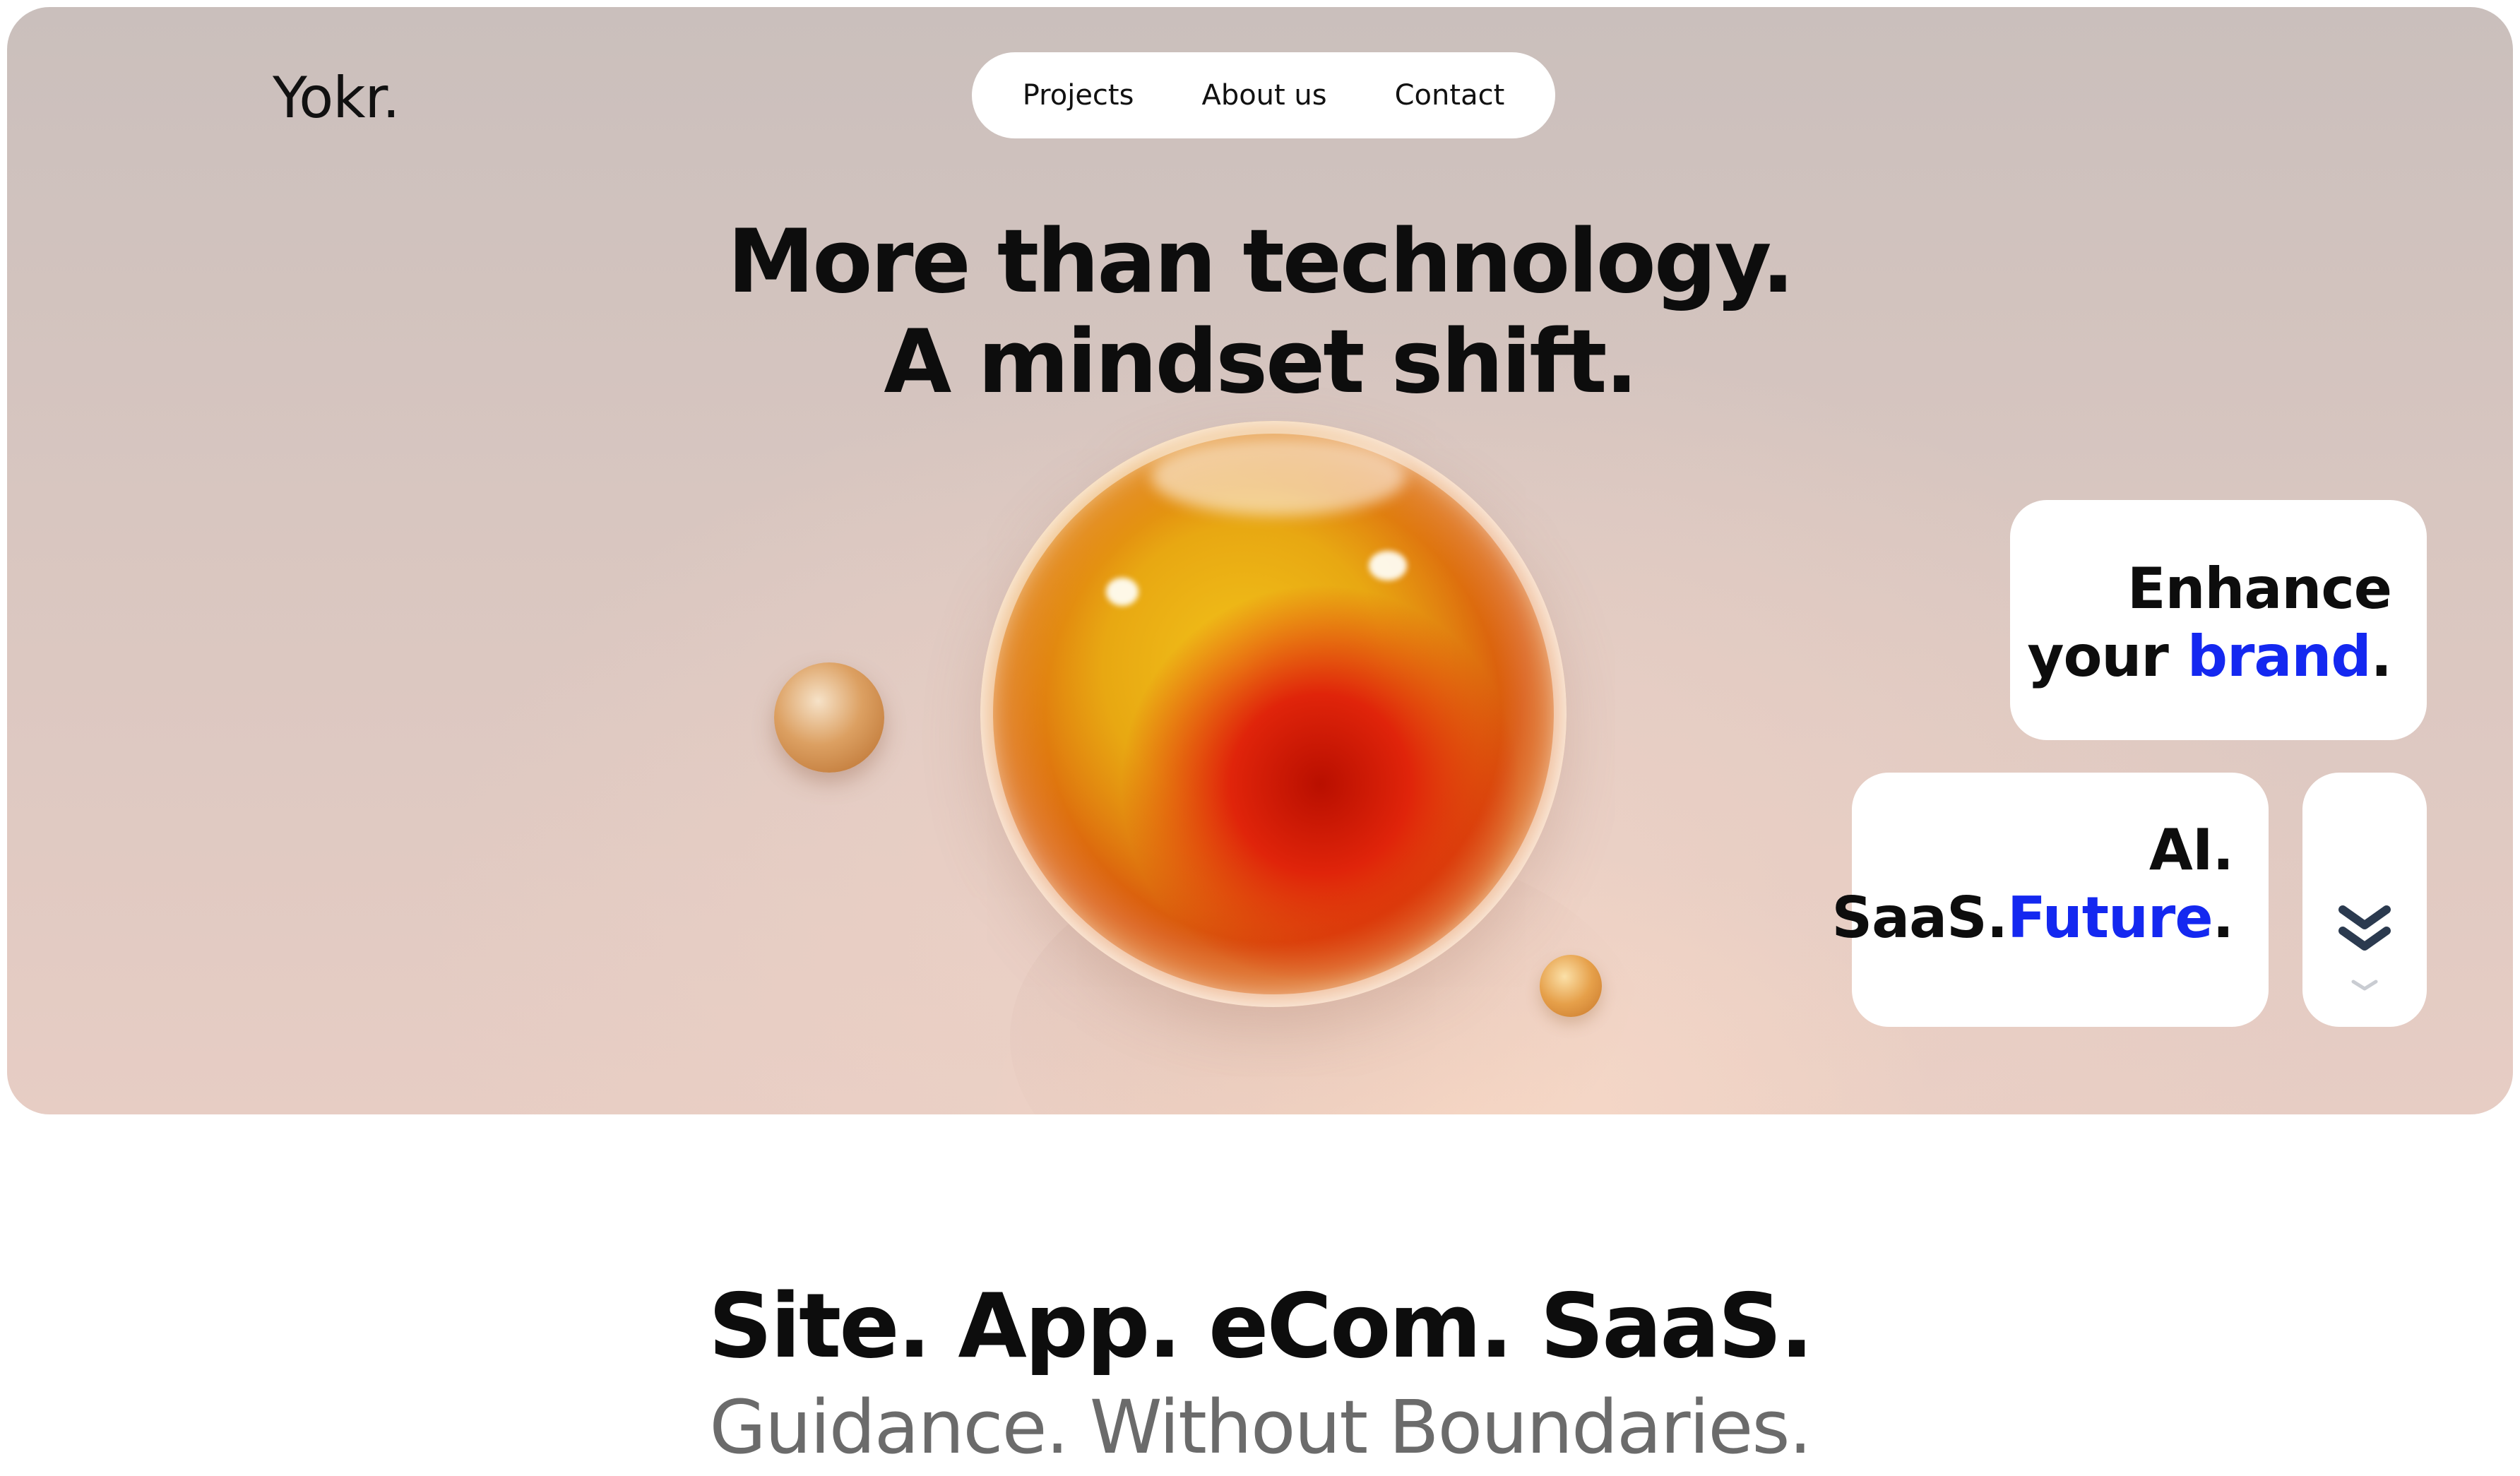 This screenshot has height=1476, width=2520. Describe the element at coordinates (1571, 986) in the screenshot. I see `small-orb-right` at that location.